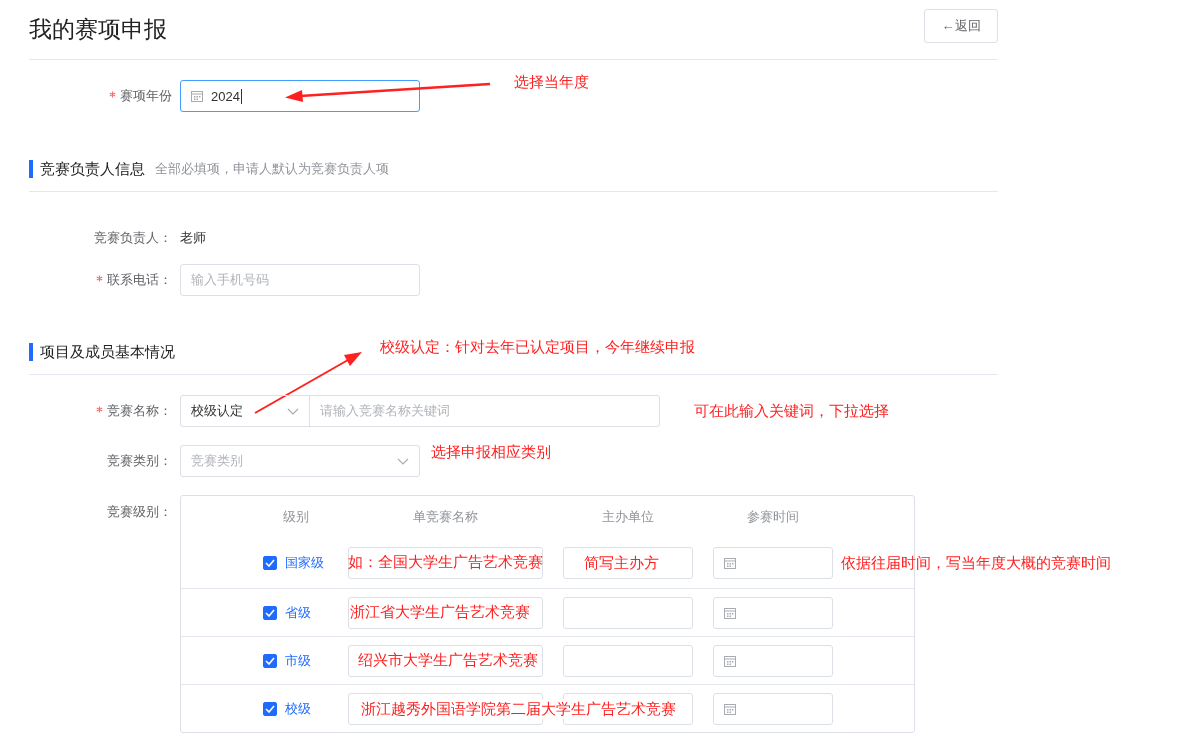 Image resolution: width=1194 pixels, height=756 pixels. Describe the element at coordinates (298, 612) in the screenshot. I see `level-label: 省级` at that location.